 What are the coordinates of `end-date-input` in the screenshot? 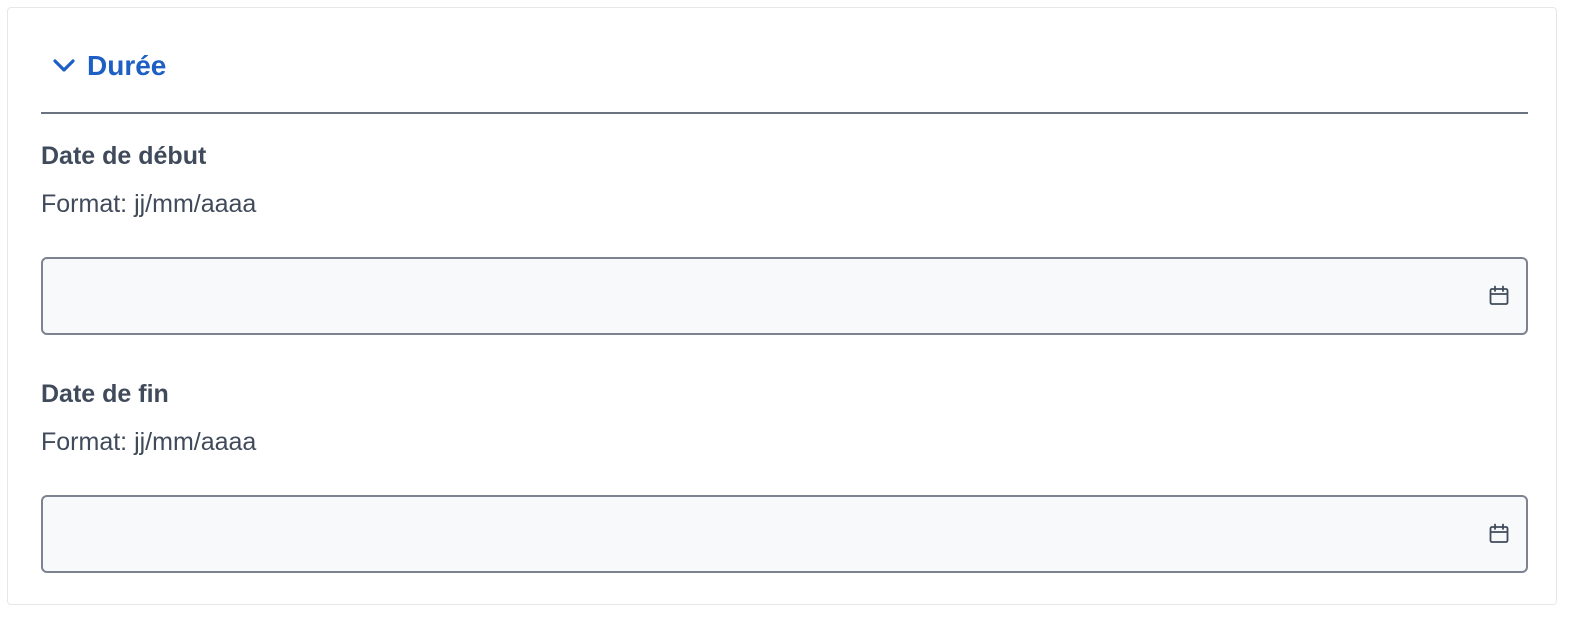 It's located at (784, 534).